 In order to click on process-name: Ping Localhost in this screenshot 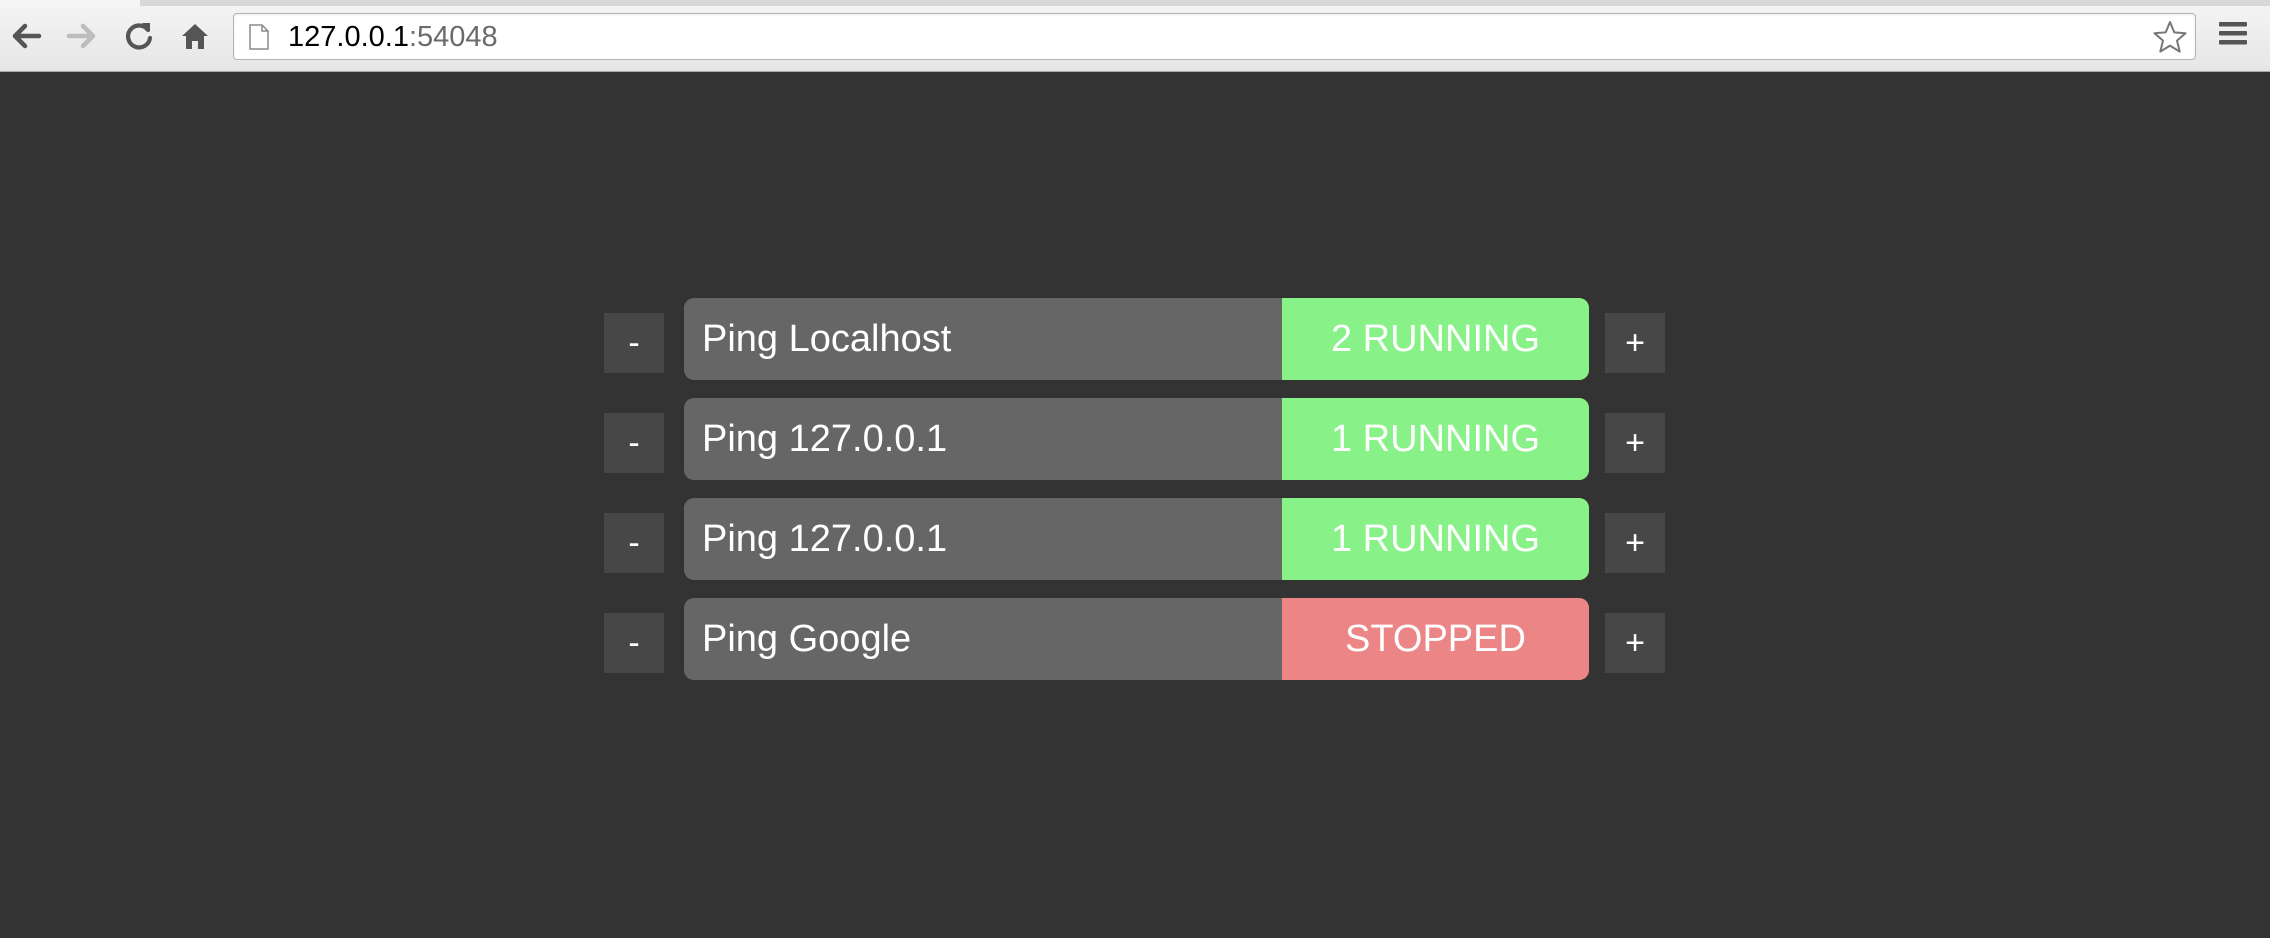, I will do `click(827, 339)`.